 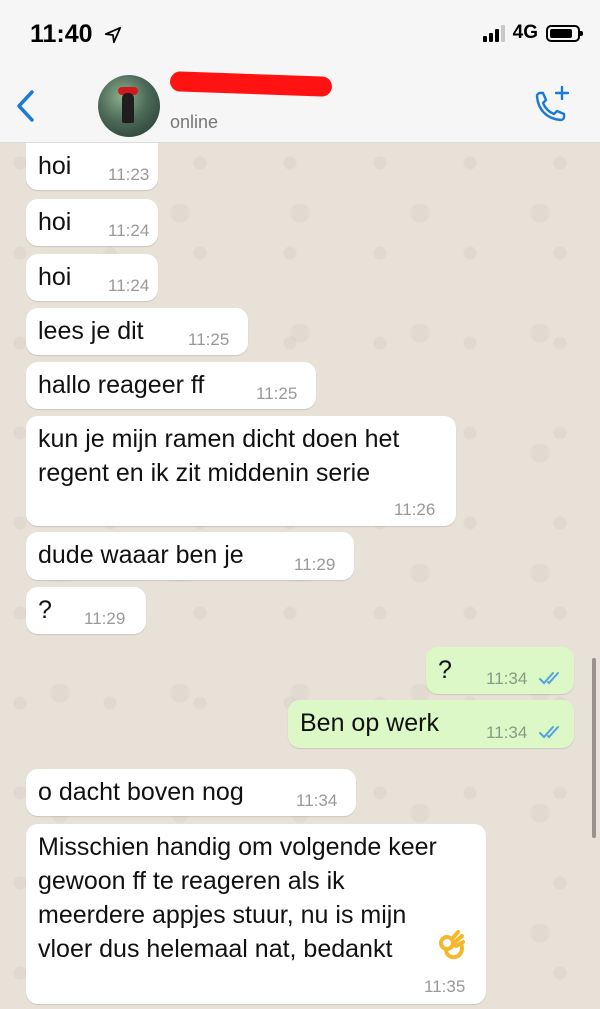 What do you see at coordinates (113, 35) in the screenshot?
I see `location-arrow-icon` at bounding box center [113, 35].